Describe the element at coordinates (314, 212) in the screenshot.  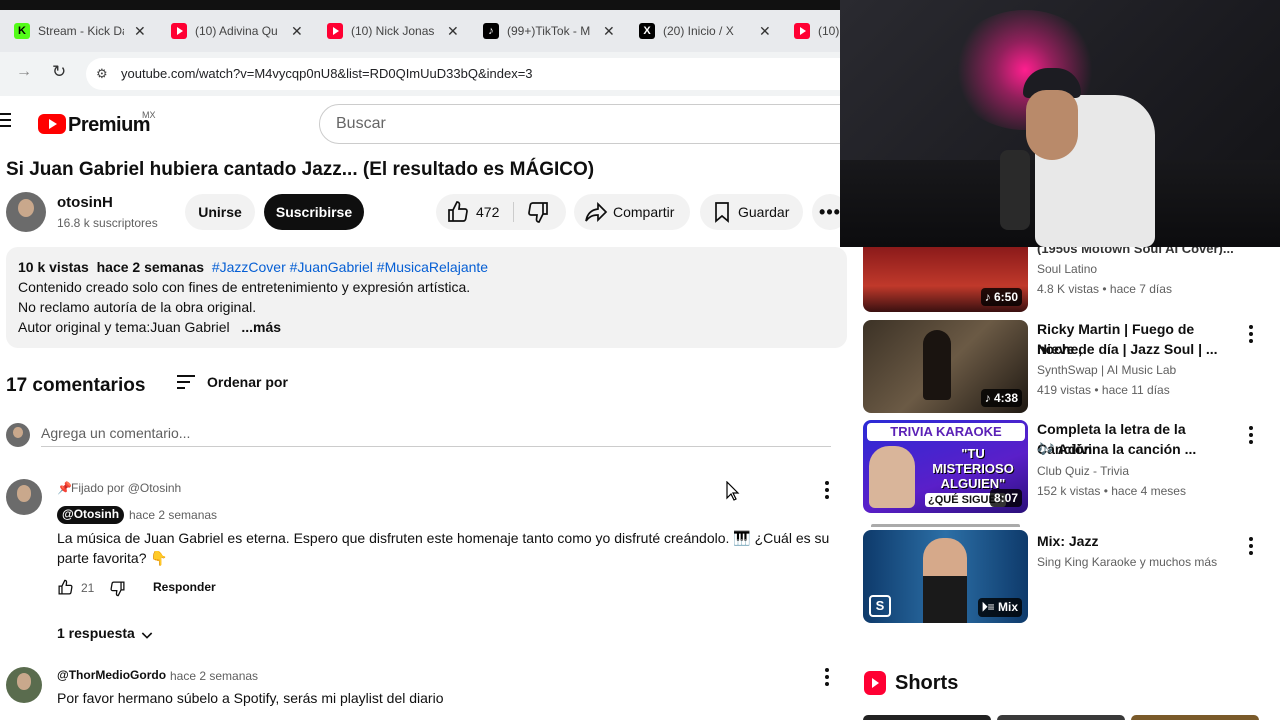
I see `subscribe-button: Suscribirse` at that location.